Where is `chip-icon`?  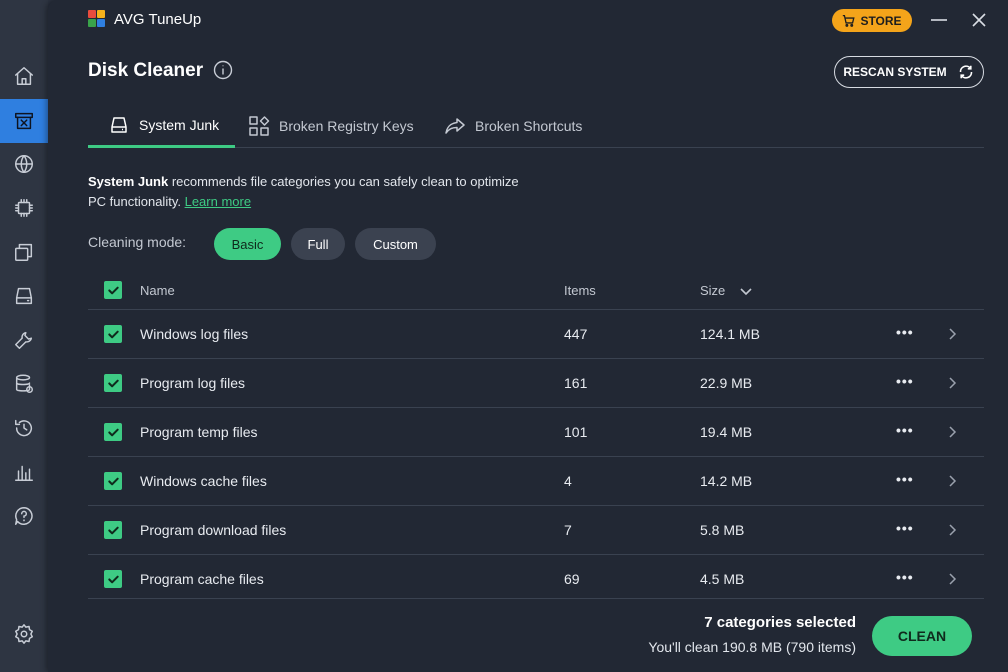 chip-icon is located at coordinates (24, 208).